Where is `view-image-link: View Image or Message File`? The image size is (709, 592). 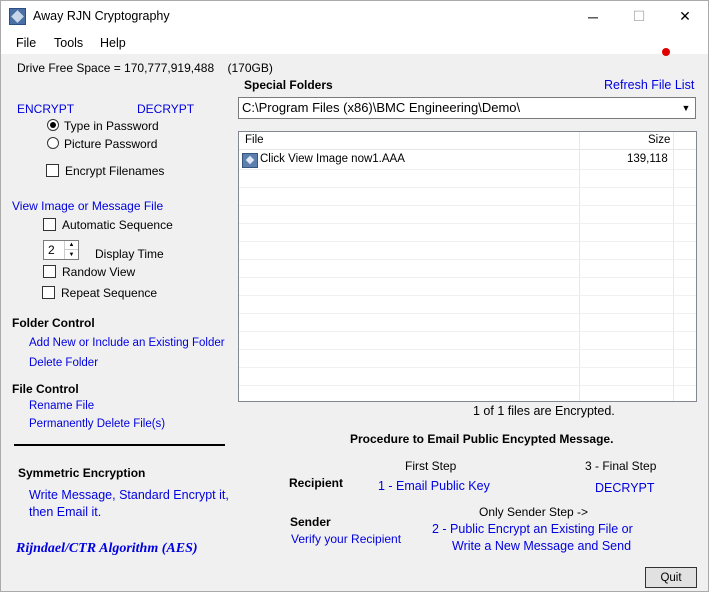
view-image-link: View Image or Message File is located at coordinates (87, 206).